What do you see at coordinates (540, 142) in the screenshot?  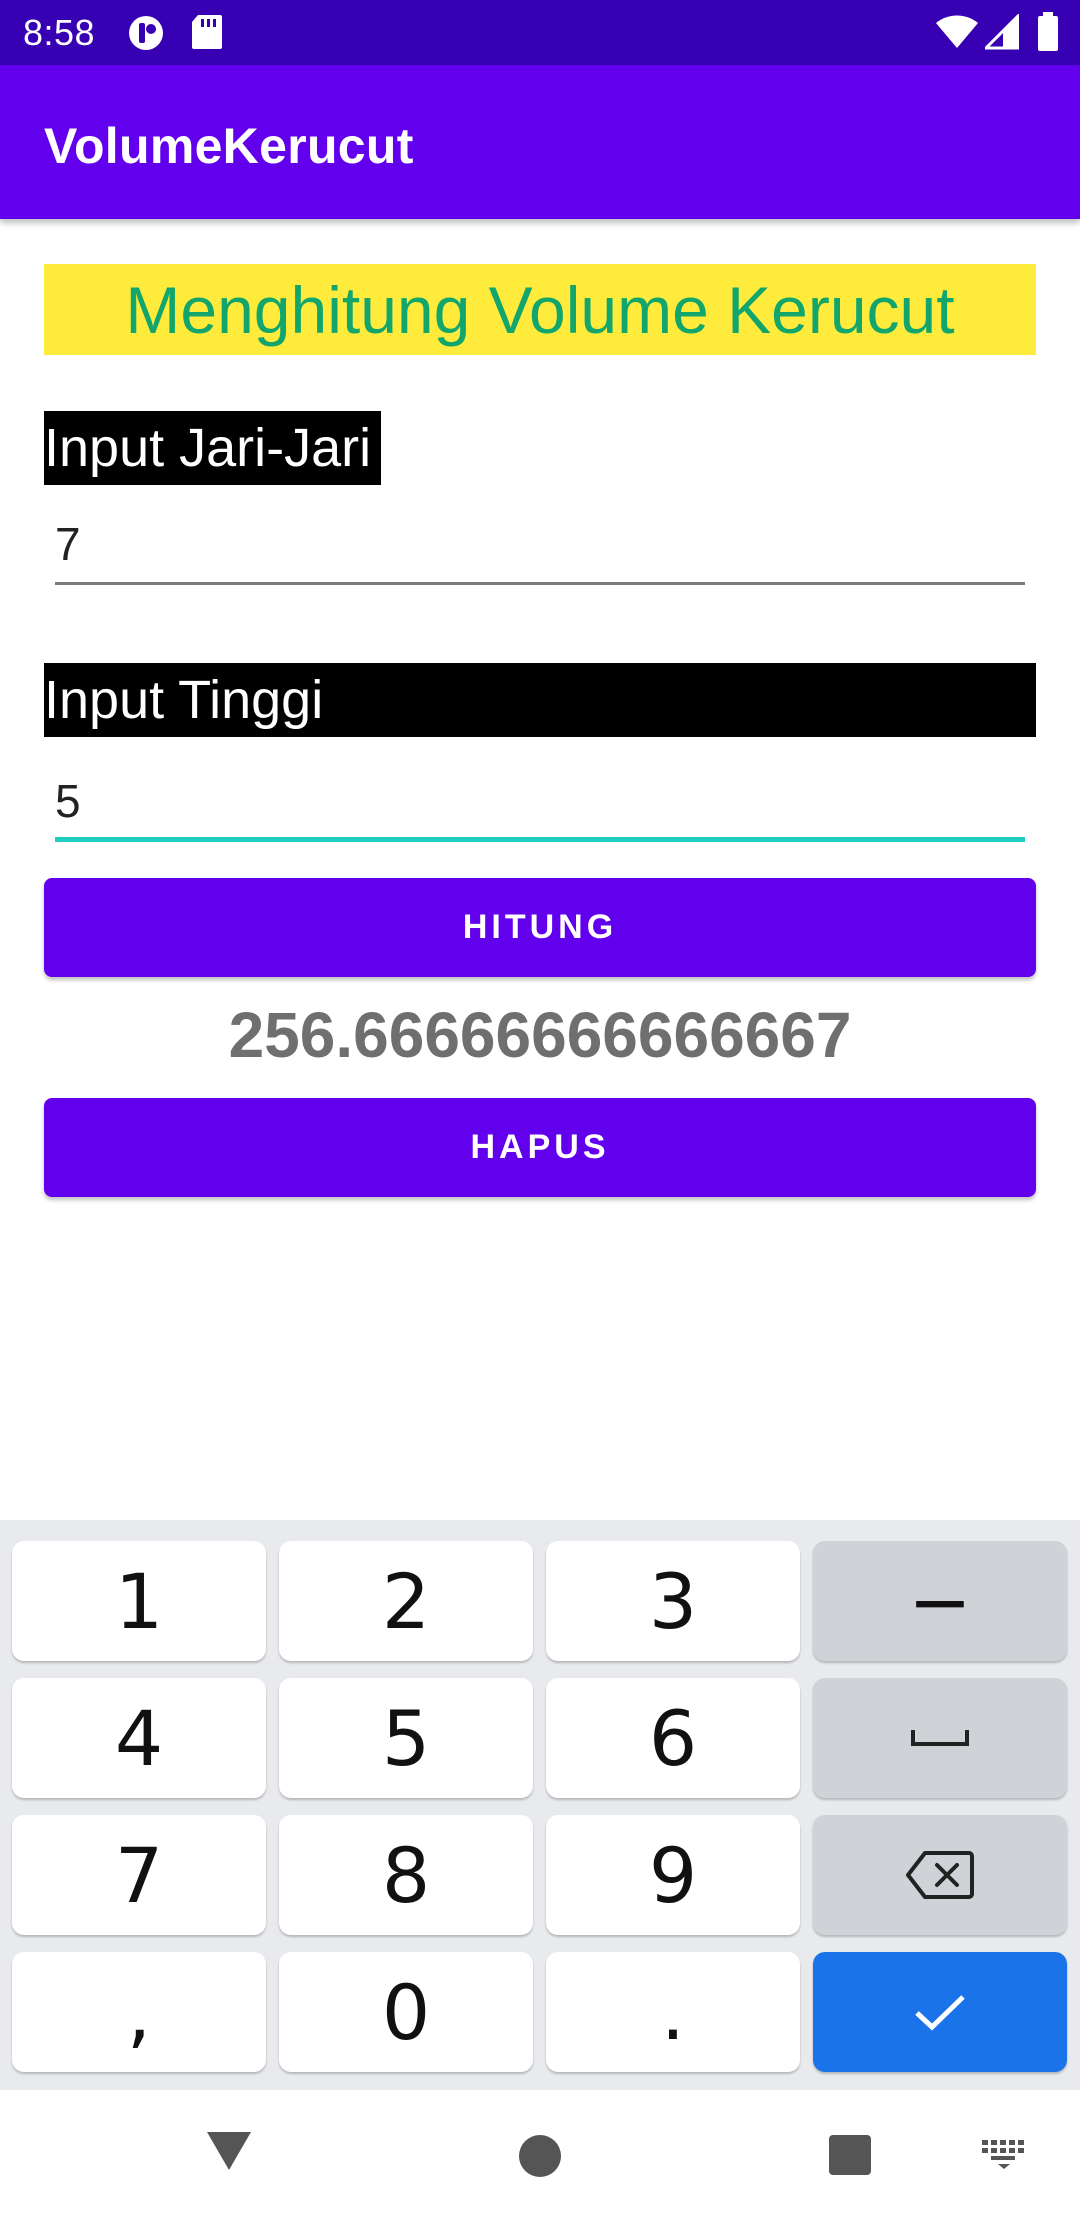 I see `app-bar: VolumeKerucut` at bounding box center [540, 142].